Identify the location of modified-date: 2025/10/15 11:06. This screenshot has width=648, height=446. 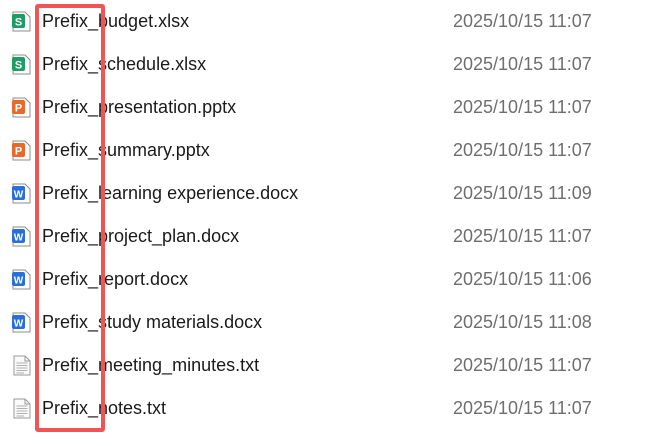
(522, 279).